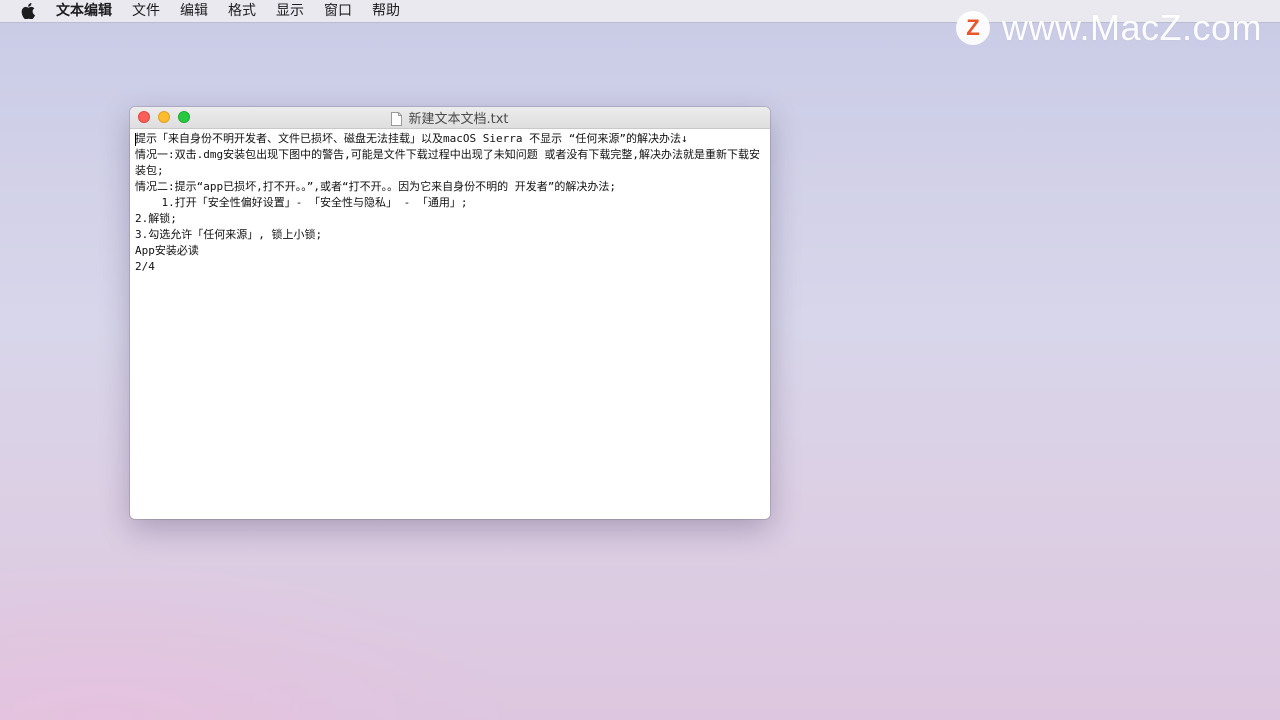  What do you see at coordinates (84, 11) in the screenshot?
I see `menu-app-textedit: 文本编辑` at bounding box center [84, 11].